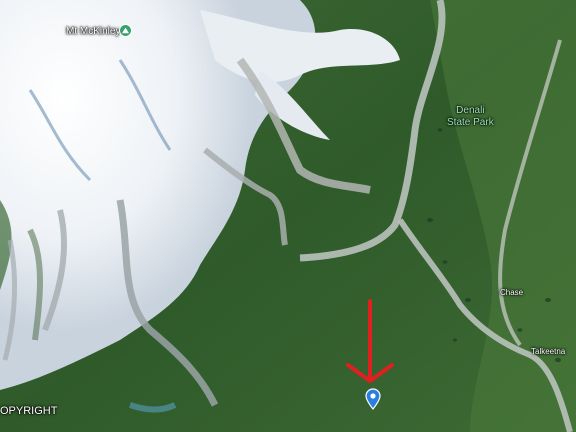 The height and width of the screenshot is (432, 576). Describe the element at coordinates (93, 32) in the screenshot. I see `peak-label: Mt McKinley` at that location.